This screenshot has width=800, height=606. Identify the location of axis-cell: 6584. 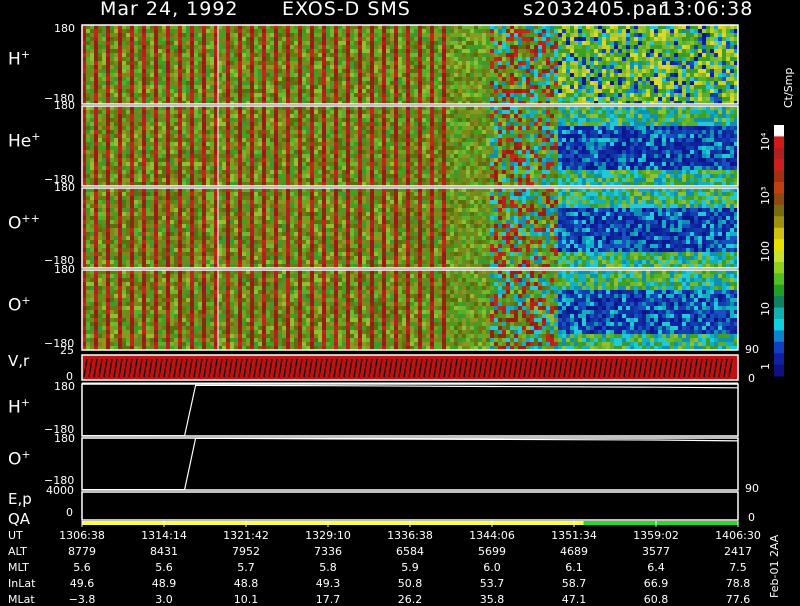
(410, 551).